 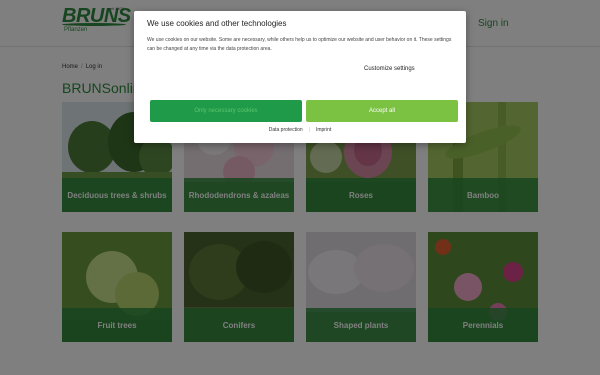 I want to click on imprint-link: Imprint, so click(x=323, y=130).